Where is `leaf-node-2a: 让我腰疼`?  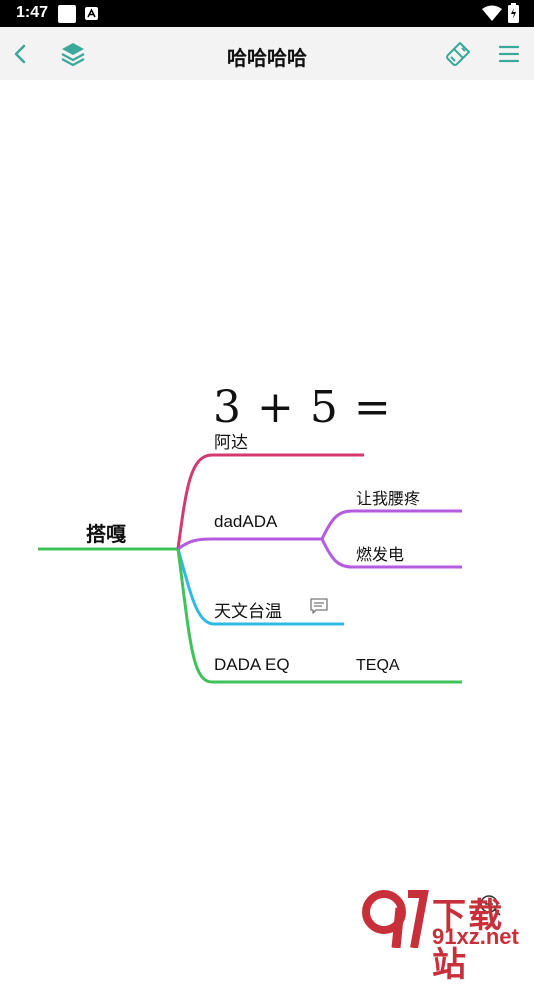 leaf-node-2a: 让我腰疼 is located at coordinates (388, 497).